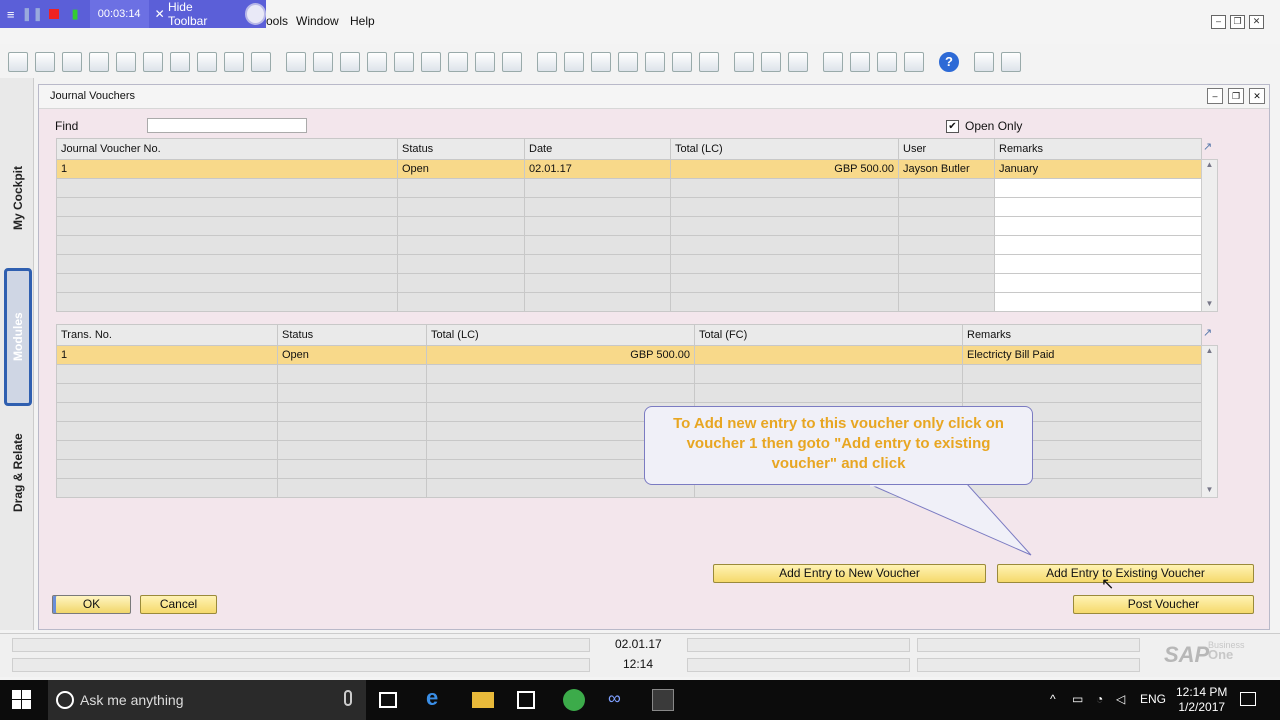 This screenshot has height=720, width=1280. Describe the element at coordinates (227, 149) in the screenshot. I see `col-voucher-no: Journal Voucher No.` at that location.